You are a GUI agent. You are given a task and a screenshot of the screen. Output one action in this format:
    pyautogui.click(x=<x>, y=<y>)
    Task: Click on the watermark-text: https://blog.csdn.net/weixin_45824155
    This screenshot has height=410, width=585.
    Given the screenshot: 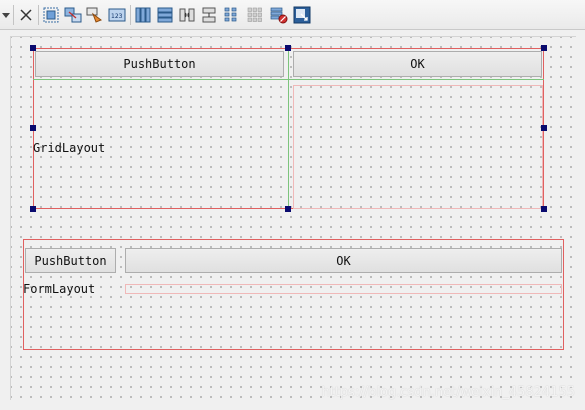 What is the action you would take?
    pyautogui.click(x=448, y=392)
    